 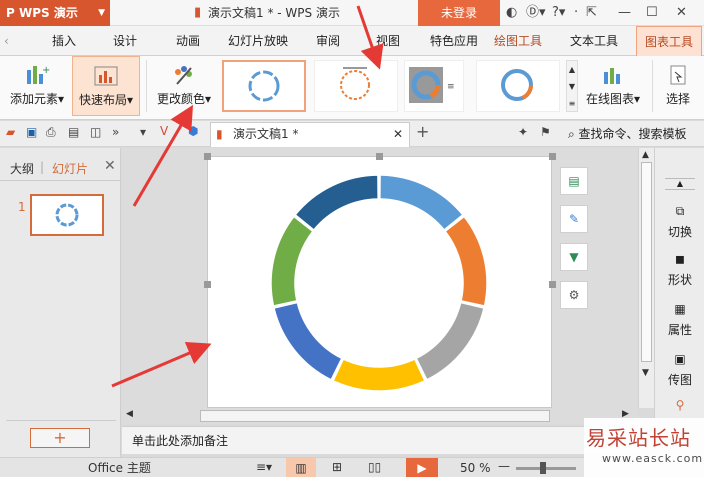 I want to click on zoom-out-icon: —, so click(x=504, y=466).